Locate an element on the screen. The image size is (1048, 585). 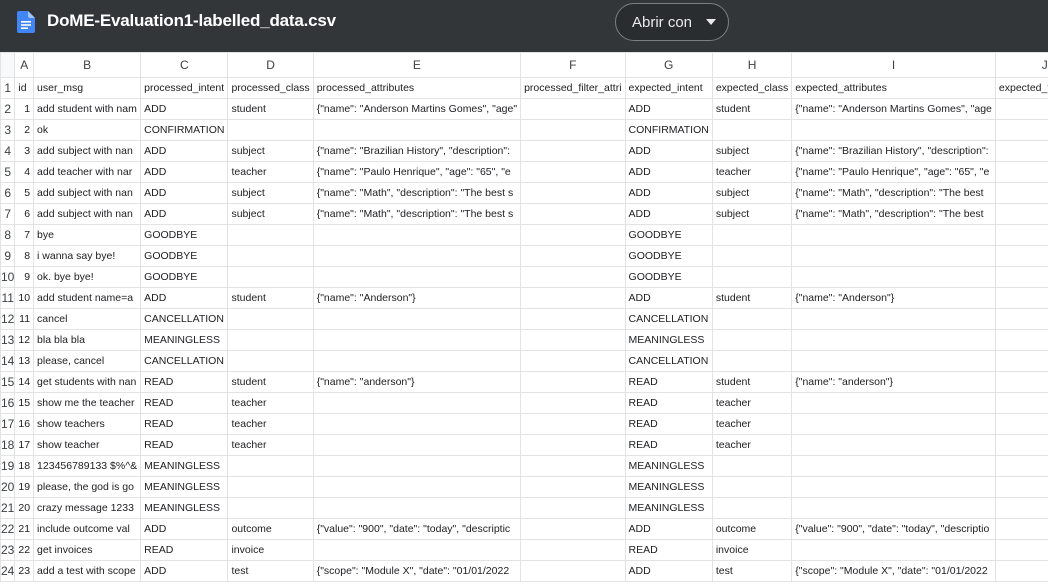
cell: processed_attributes is located at coordinates (417, 88).